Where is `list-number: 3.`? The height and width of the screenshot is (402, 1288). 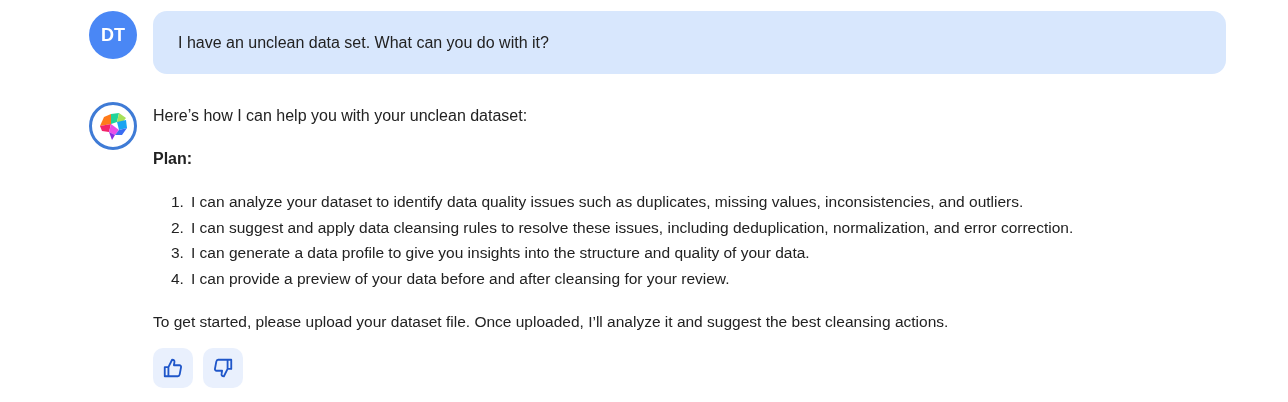
list-number: 3. is located at coordinates (178, 253).